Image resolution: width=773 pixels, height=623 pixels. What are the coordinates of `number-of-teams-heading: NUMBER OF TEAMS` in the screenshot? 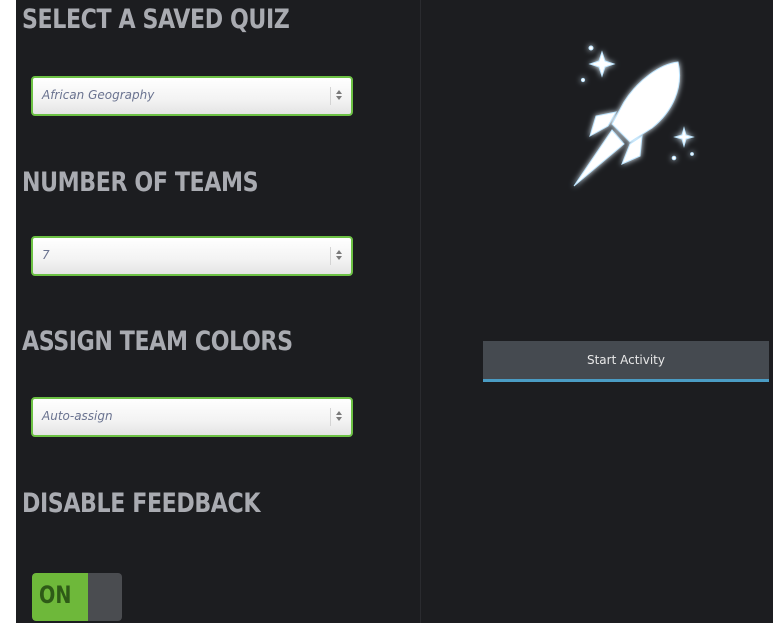 It's located at (140, 182).